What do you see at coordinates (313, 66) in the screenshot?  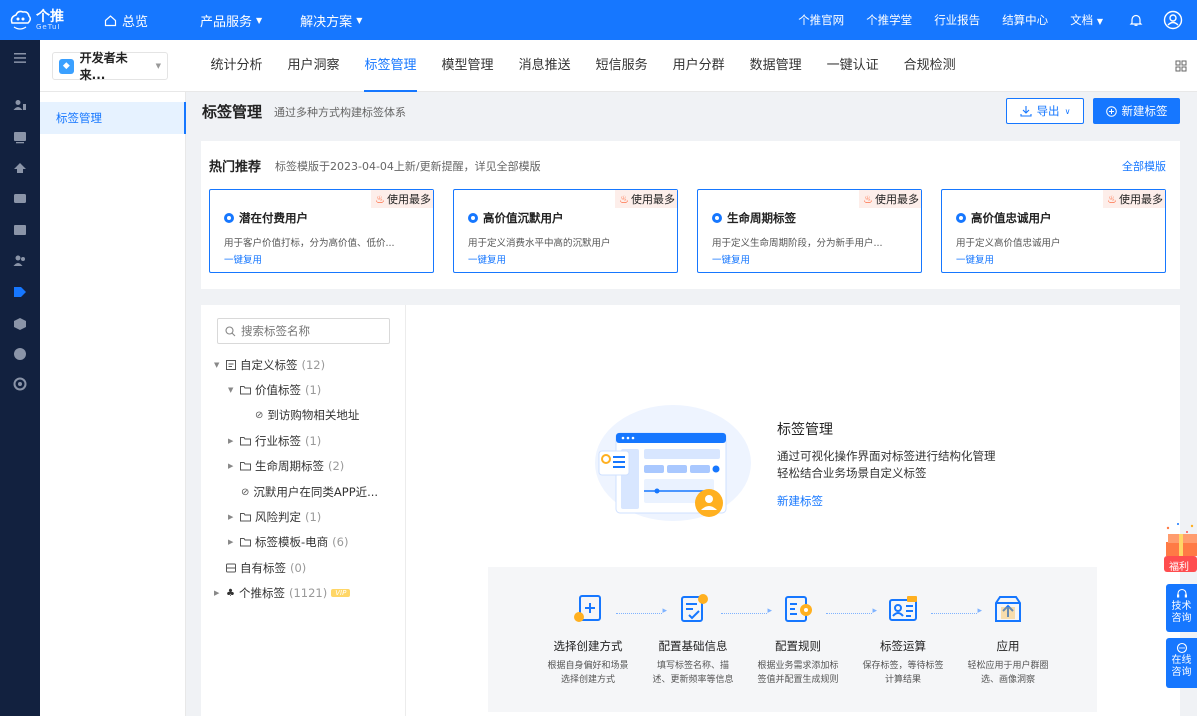 I see `tab-user-insight: 用户洞察` at bounding box center [313, 66].